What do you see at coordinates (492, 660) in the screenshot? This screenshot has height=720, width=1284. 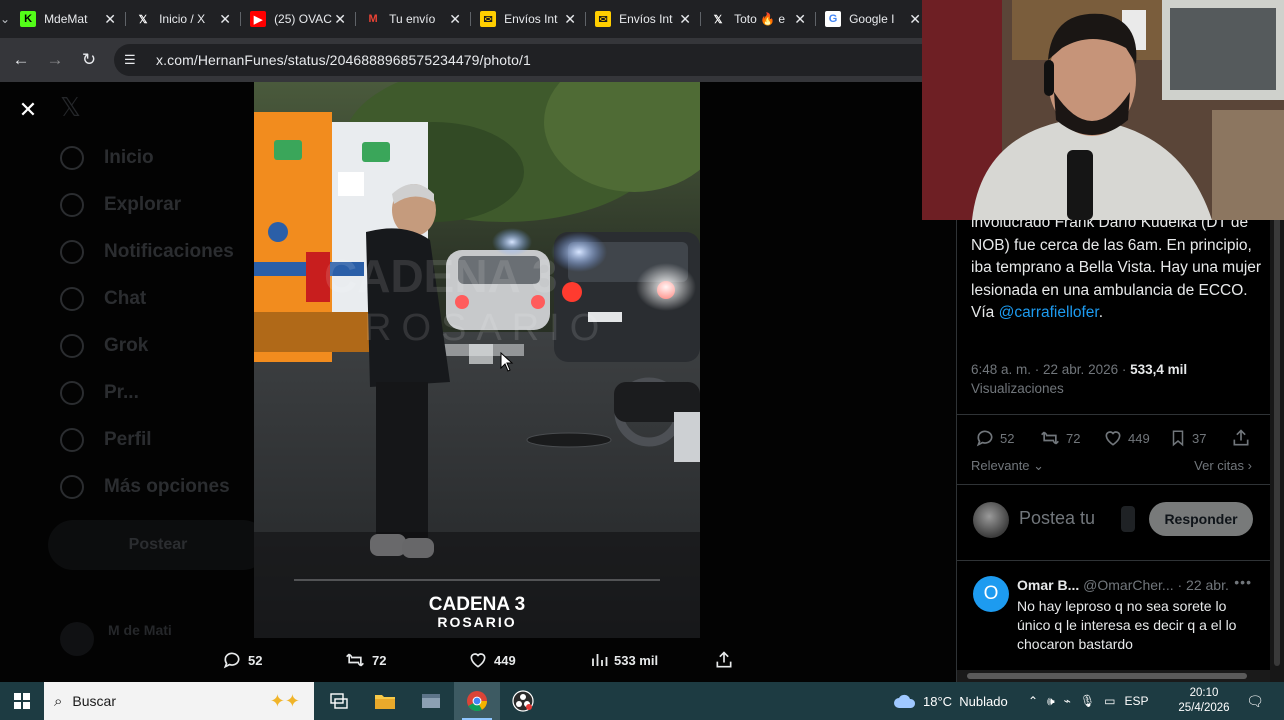 I see `photo-like-action: 449` at bounding box center [492, 660].